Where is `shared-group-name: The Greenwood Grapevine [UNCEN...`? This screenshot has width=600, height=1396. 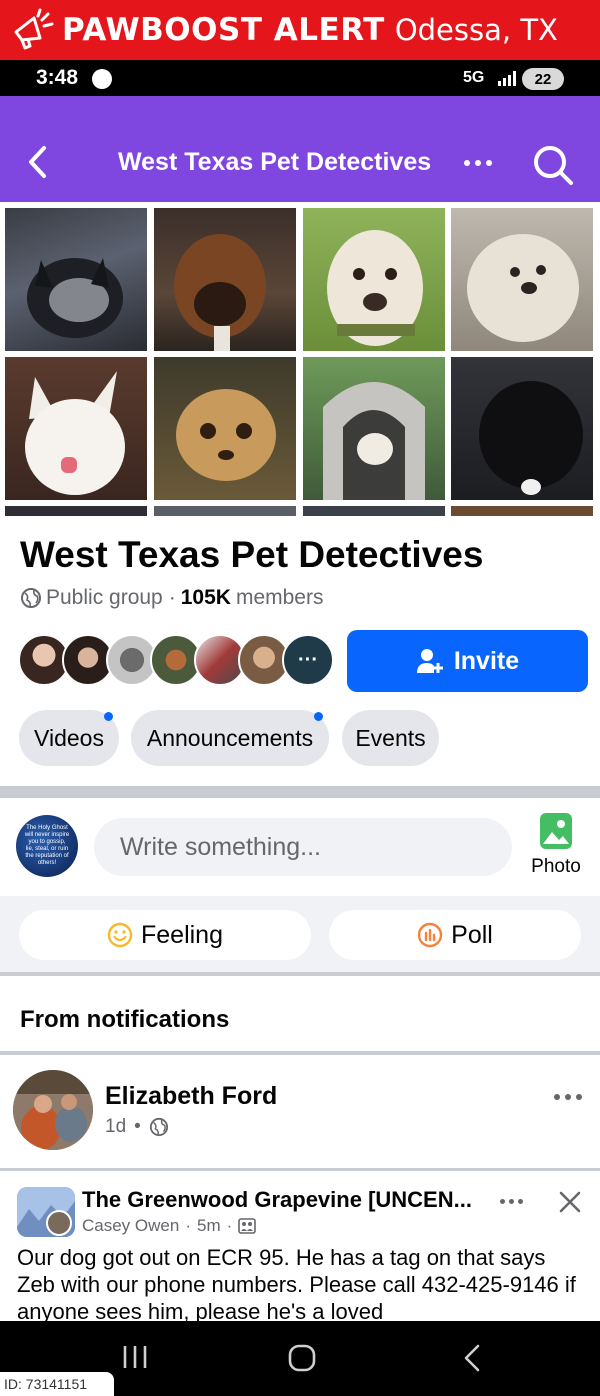 shared-group-name: The Greenwood Grapevine [UNCEN... is located at coordinates (277, 1200).